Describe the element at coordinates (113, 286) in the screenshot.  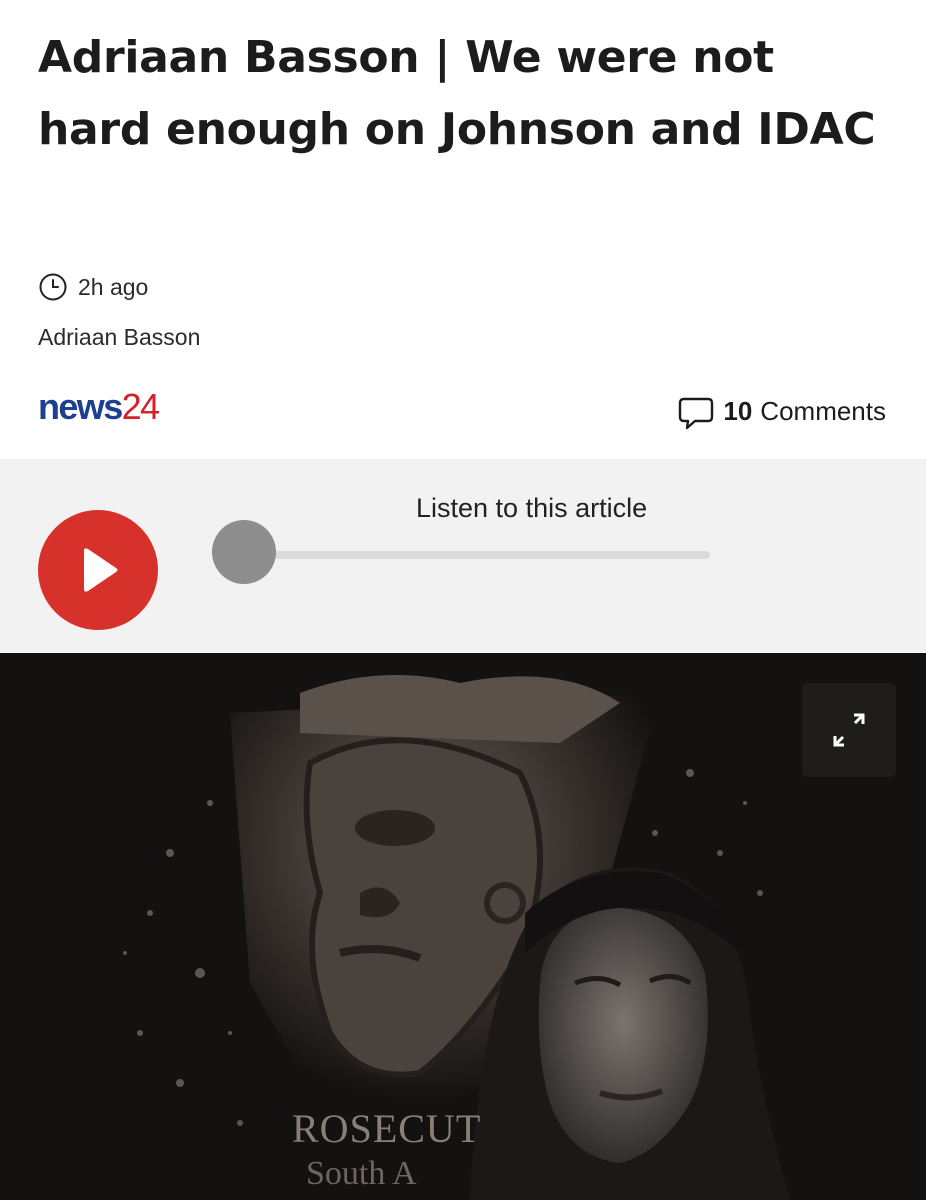
I see `time-ago-text: 2h ago` at that location.